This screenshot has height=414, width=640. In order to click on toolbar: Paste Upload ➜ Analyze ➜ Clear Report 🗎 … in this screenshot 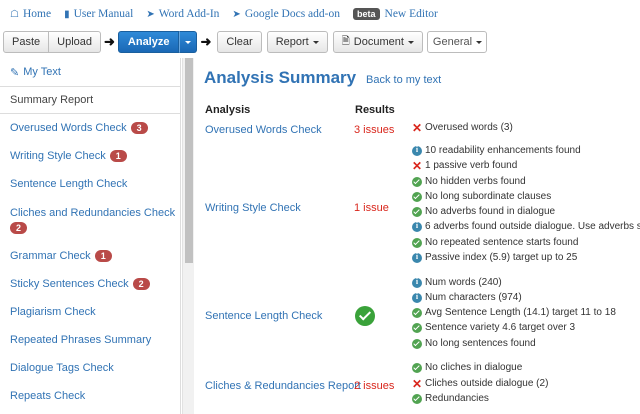, I will do `click(320, 42)`.